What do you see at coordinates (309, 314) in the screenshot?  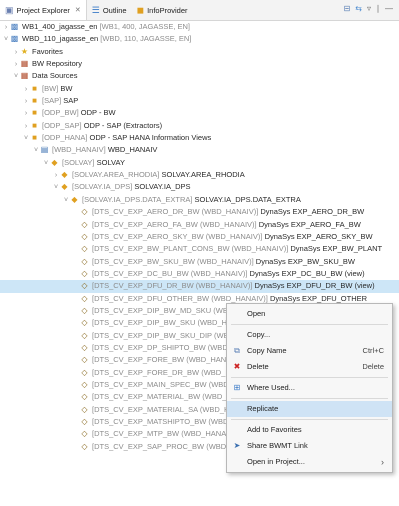 I see `menu-item-open: Open` at bounding box center [309, 314].